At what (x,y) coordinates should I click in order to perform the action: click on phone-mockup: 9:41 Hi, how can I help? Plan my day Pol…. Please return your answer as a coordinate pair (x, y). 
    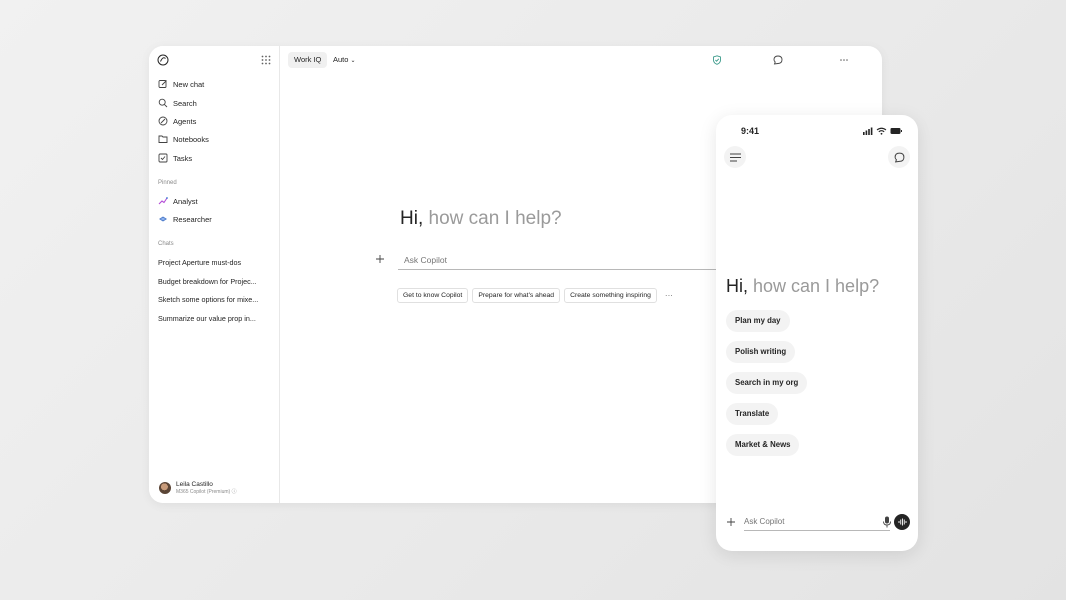
    Looking at the image, I should click on (817, 333).